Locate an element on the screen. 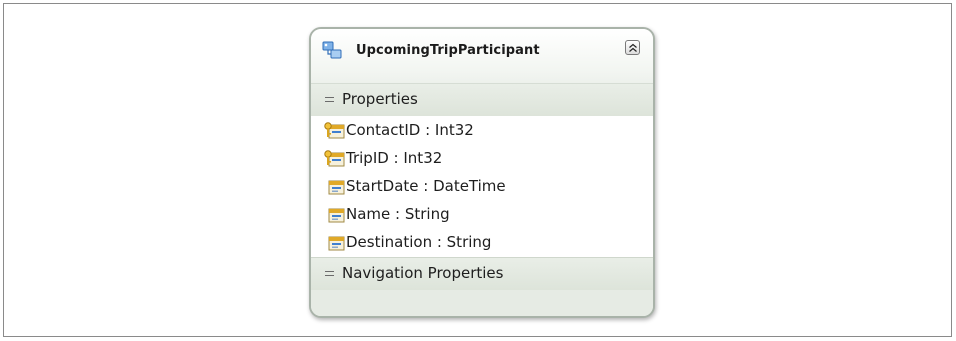  property-label: ContactID : Int32 is located at coordinates (410, 130).